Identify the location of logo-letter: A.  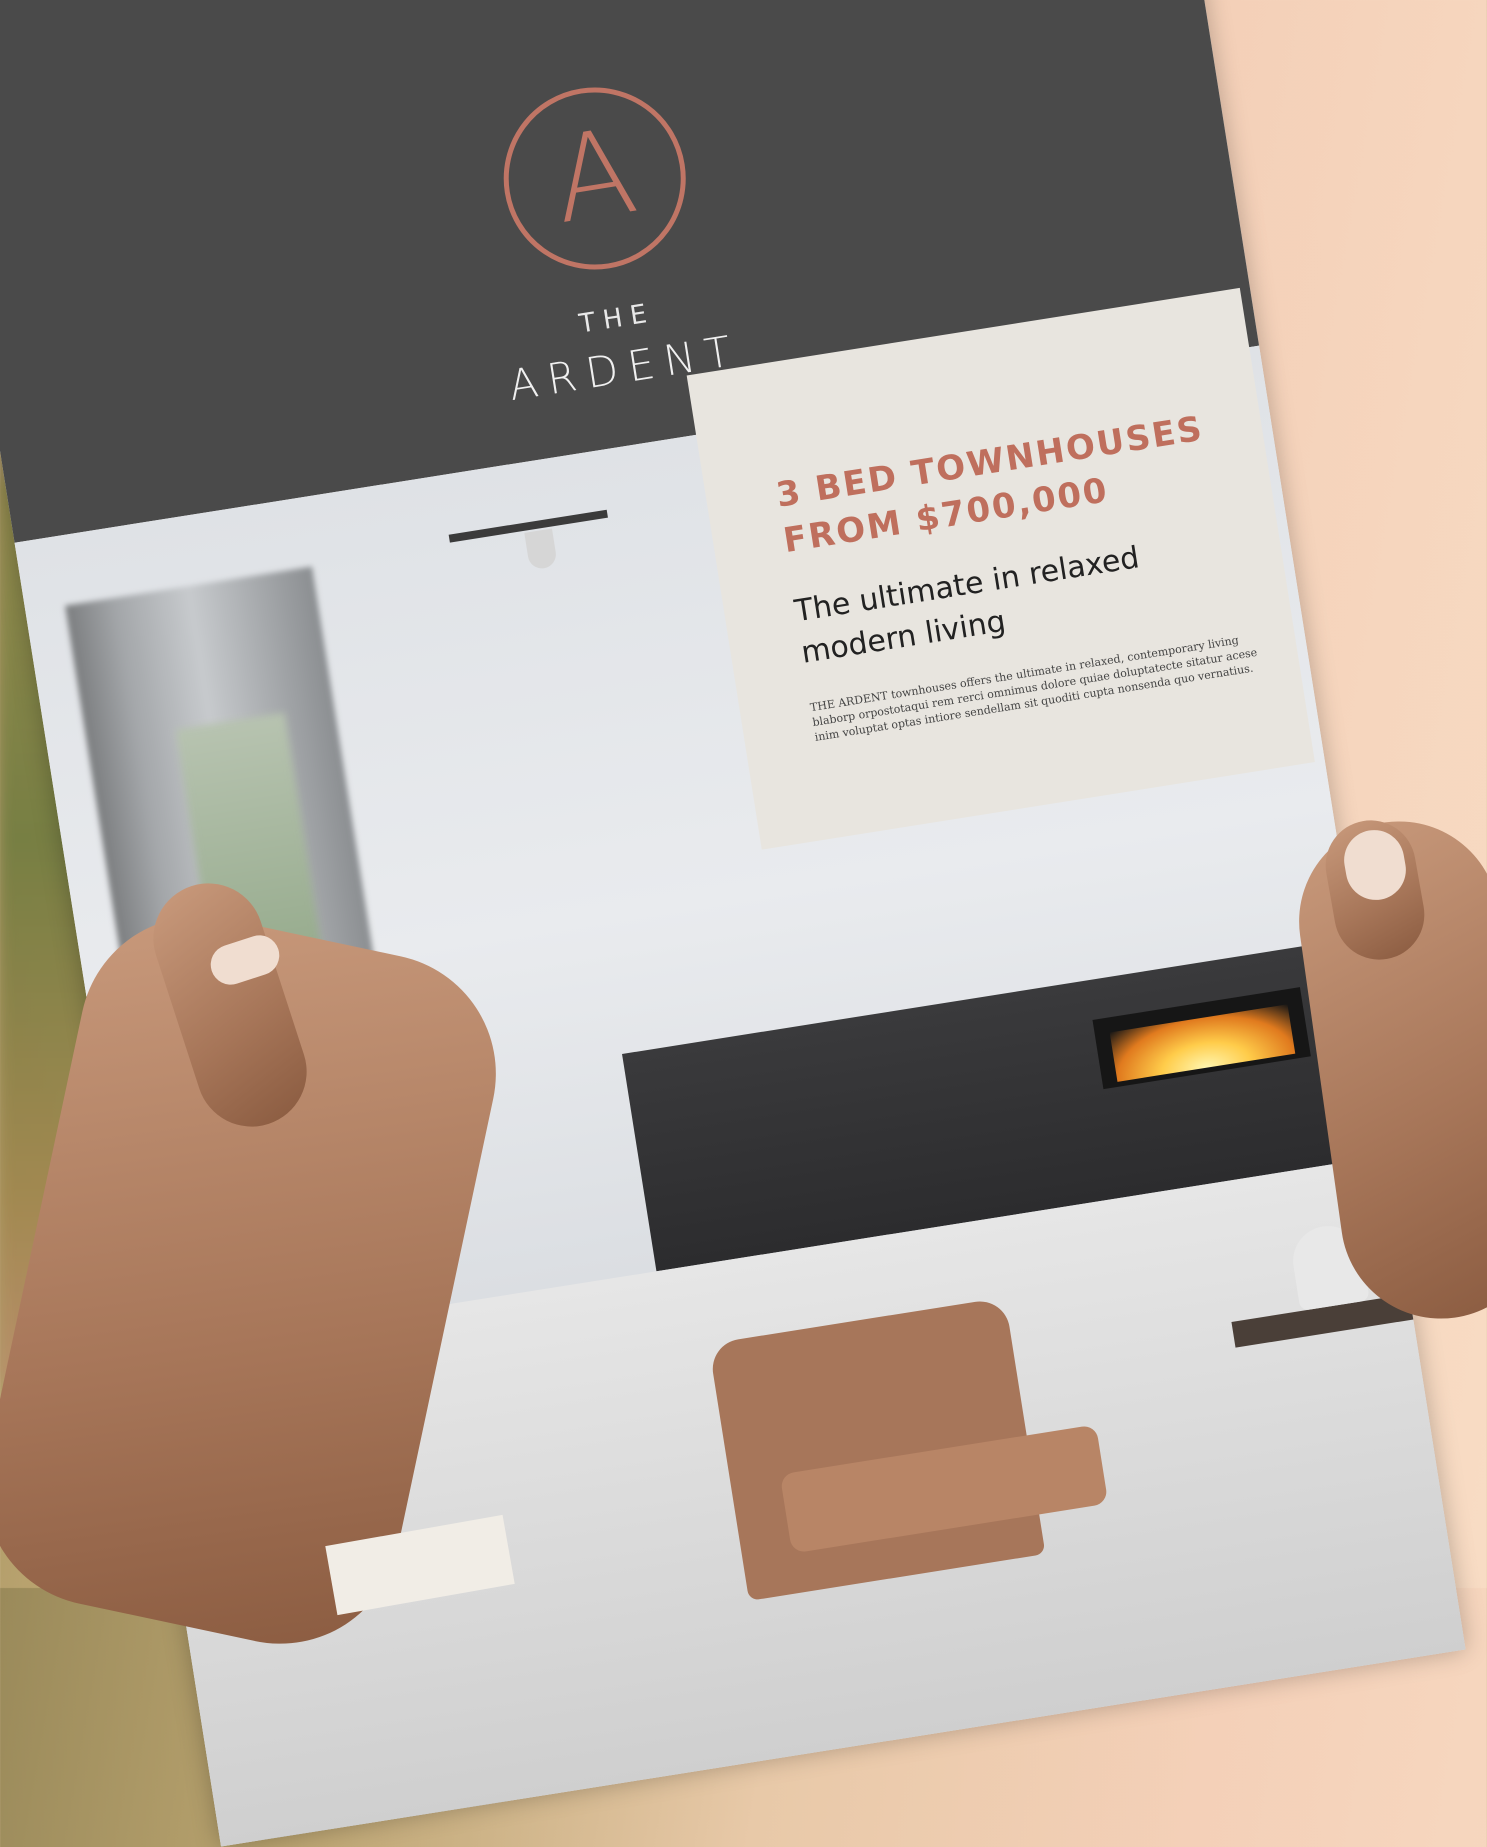
(594, 176).